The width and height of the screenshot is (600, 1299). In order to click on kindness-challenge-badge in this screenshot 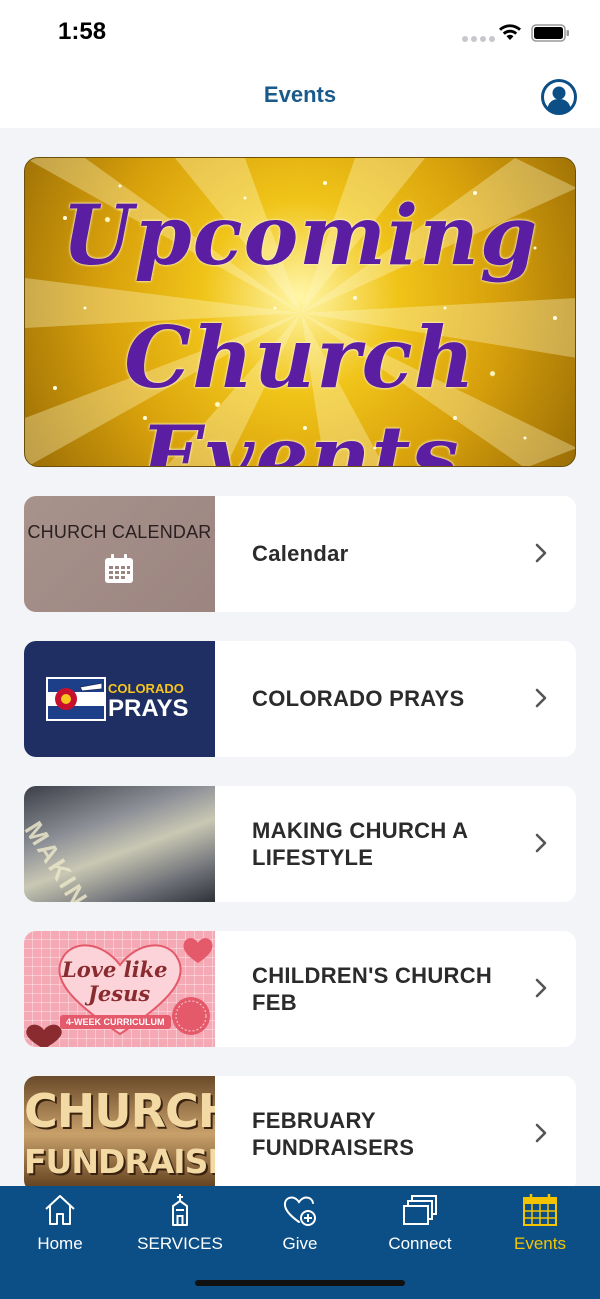, I will do `click(191, 1016)`.